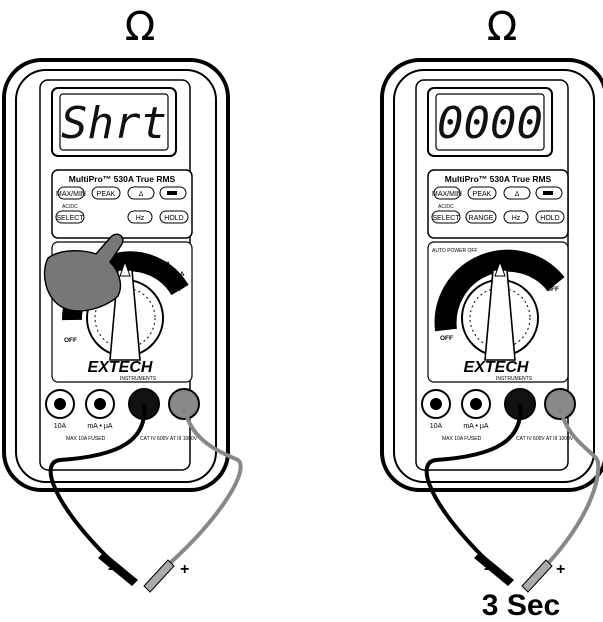  What do you see at coordinates (454, 251) in the screenshot?
I see `right-auto-off-label: AUTO POWER OFF` at bounding box center [454, 251].